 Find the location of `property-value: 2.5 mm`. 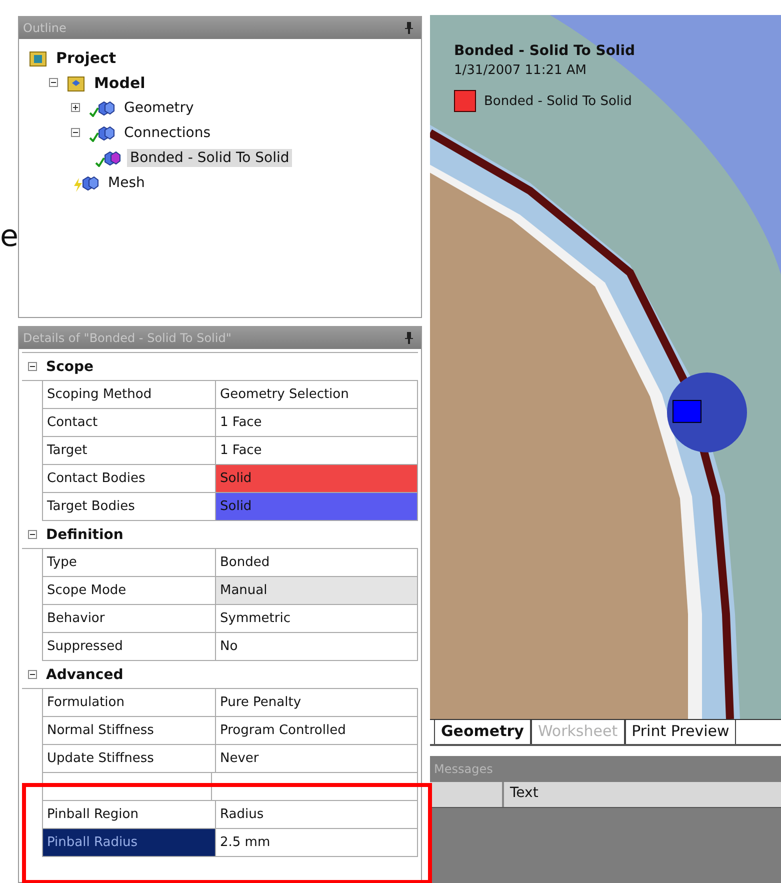

property-value: 2.5 mm is located at coordinates (317, 842).